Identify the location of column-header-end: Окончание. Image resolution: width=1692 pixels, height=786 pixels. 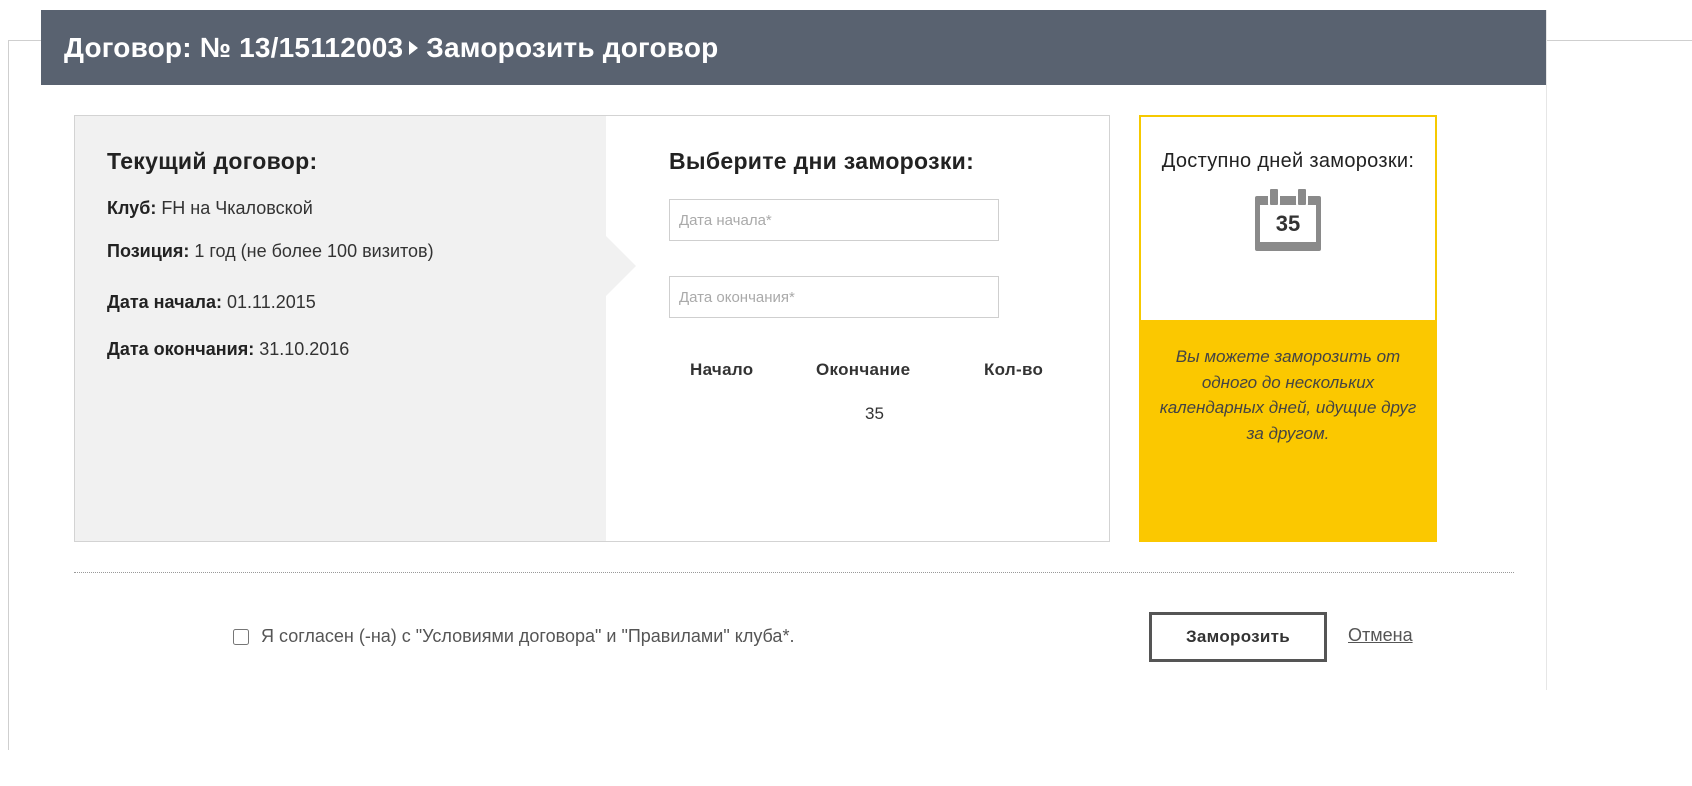
(863, 369).